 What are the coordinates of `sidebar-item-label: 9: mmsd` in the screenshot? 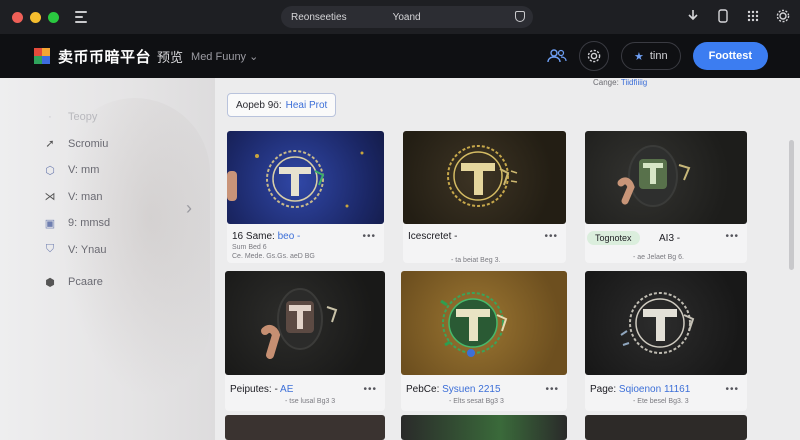 It's located at (89, 223).